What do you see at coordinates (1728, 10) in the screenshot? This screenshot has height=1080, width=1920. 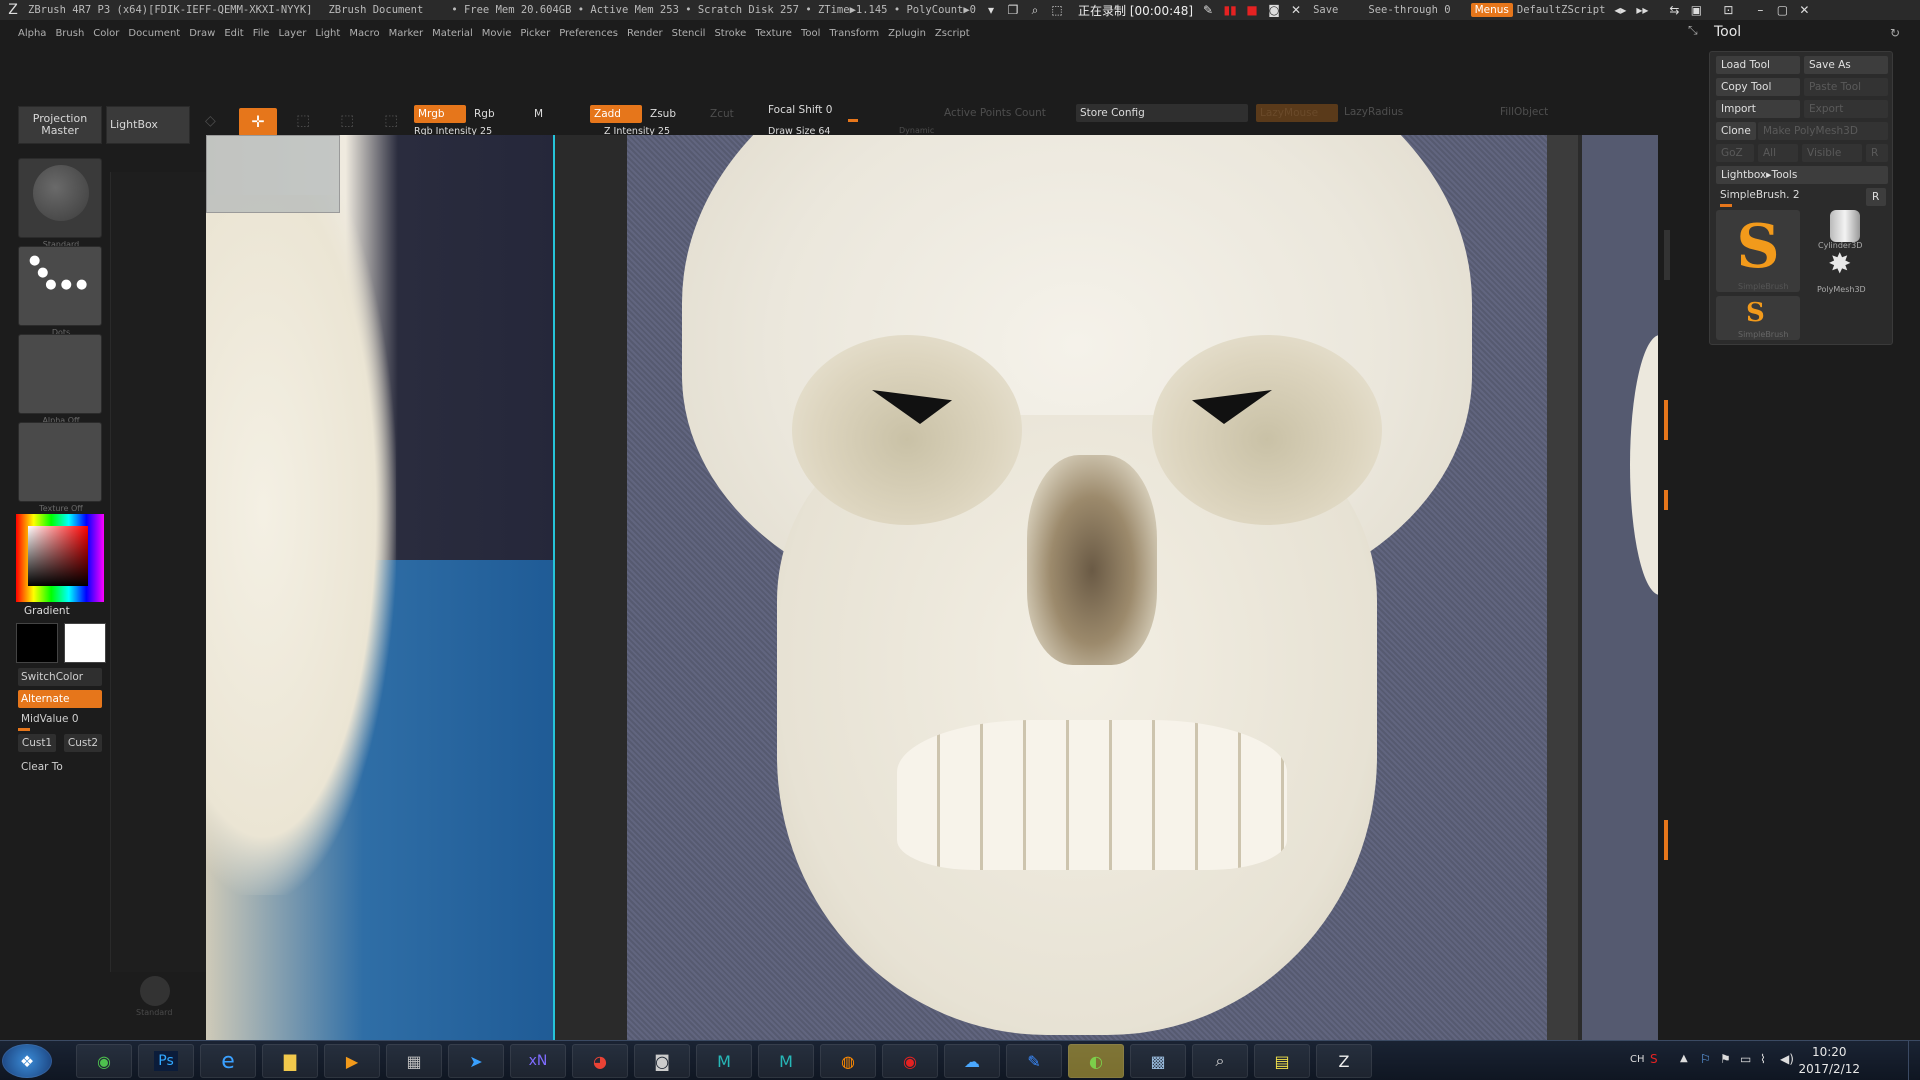 I see `lock-icon: ⊡` at bounding box center [1728, 10].